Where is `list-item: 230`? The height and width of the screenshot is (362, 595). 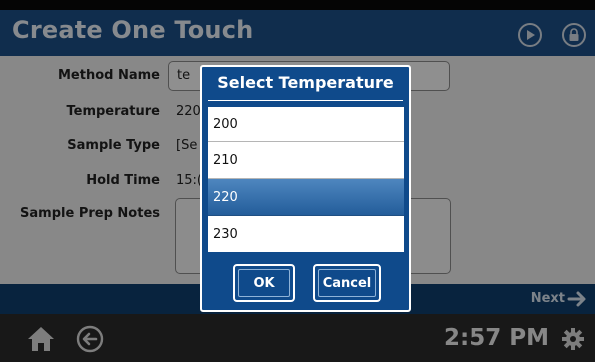
list-item: 230 is located at coordinates (306, 234).